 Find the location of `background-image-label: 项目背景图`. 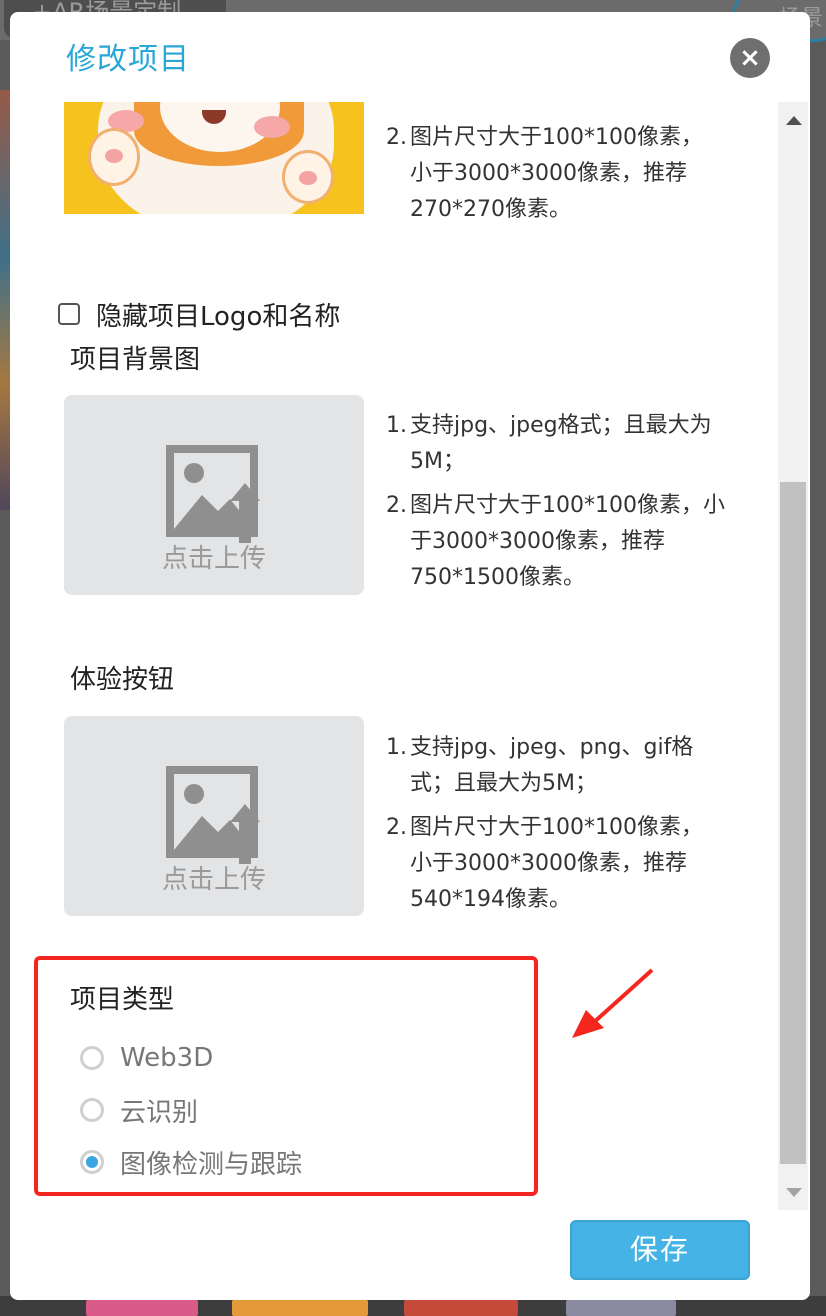

background-image-label: 项目背景图 is located at coordinates (135, 360).